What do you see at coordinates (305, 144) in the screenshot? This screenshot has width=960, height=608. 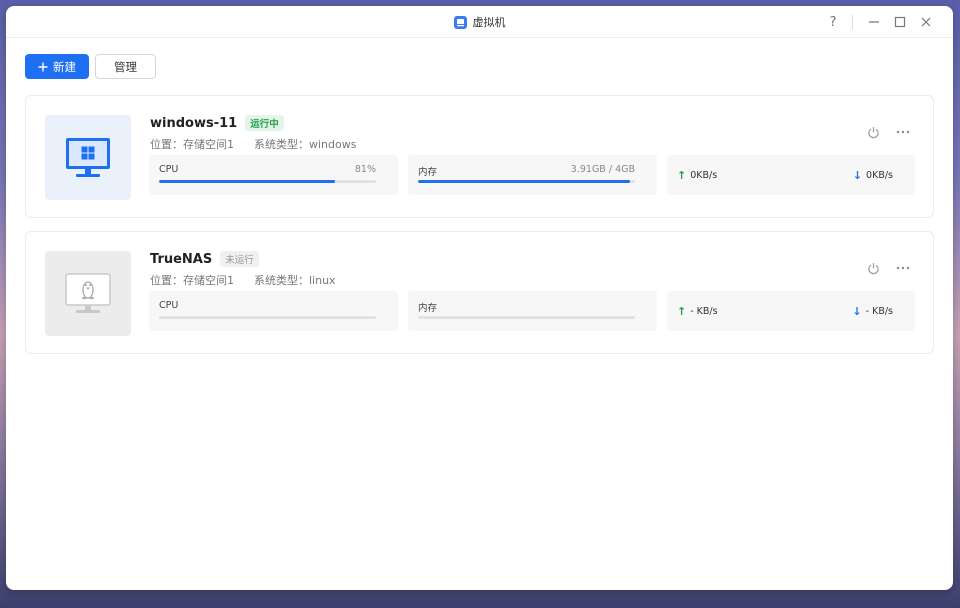 I see `vm-os-type: 系统类型：windows` at bounding box center [305, 144].